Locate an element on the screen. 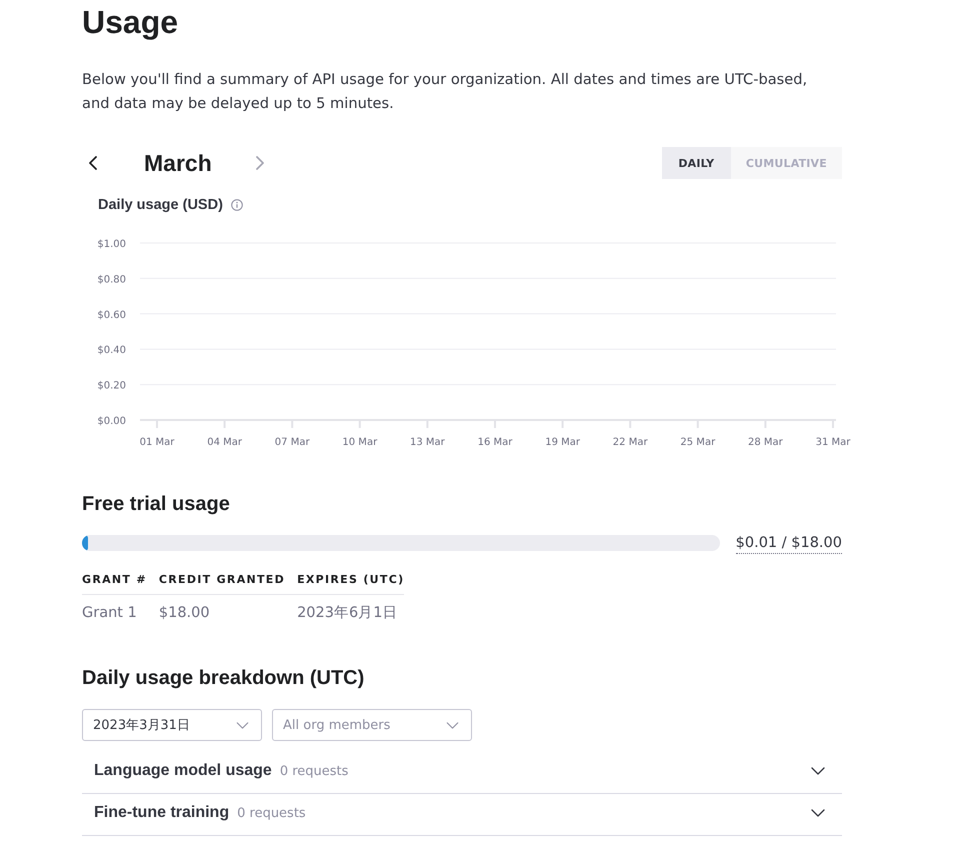 The width and height of the screenshot is (971, 852). chart-title: Daily usage (USD) is located at coordinates (160, 205).